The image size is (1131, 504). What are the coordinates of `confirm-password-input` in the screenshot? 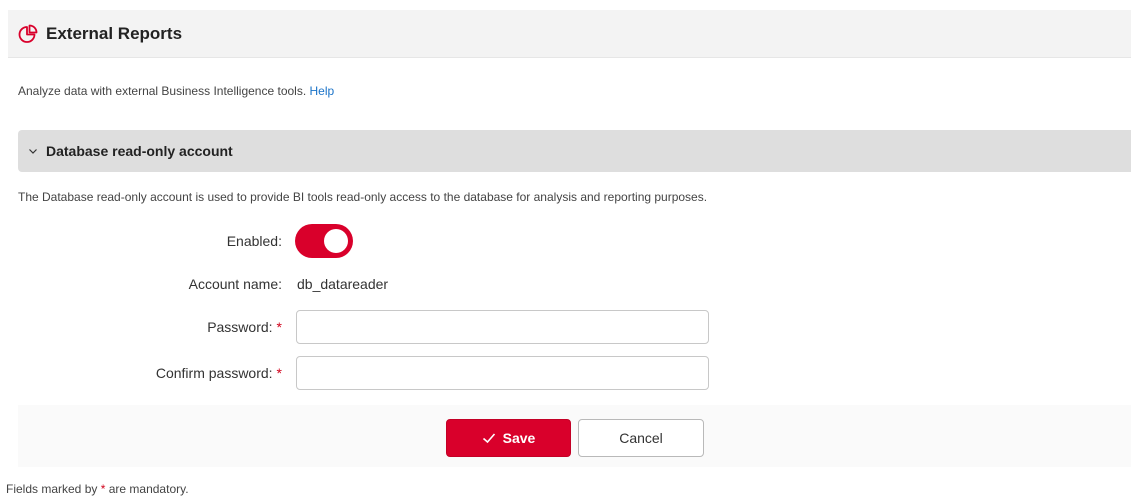 It's located at (502, 373).